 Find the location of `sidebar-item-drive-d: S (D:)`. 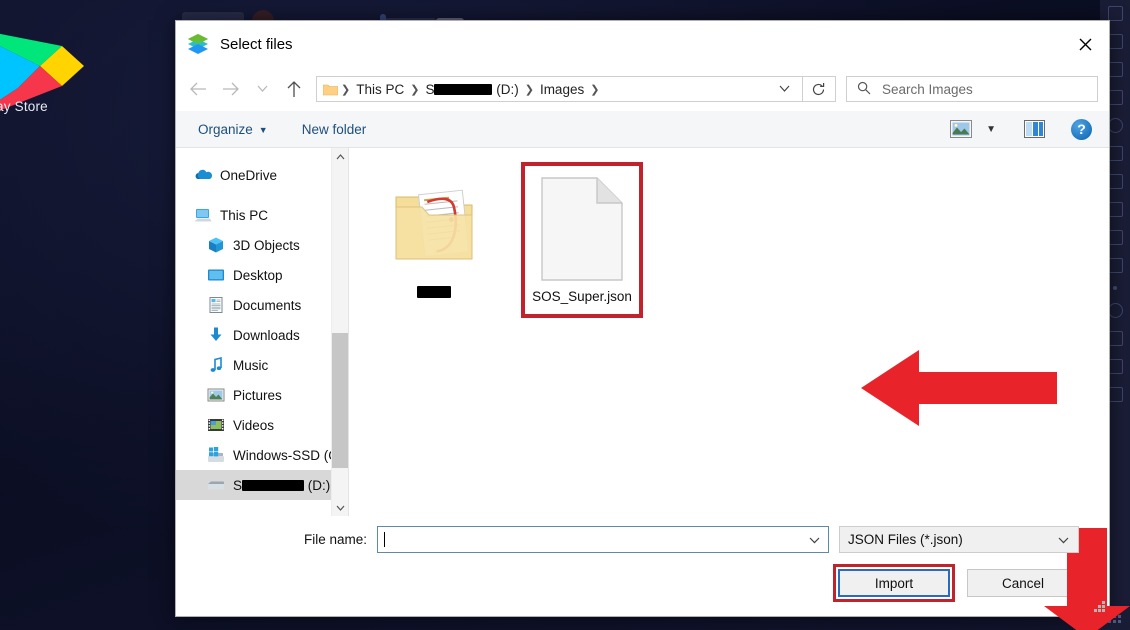

sidebar-item-drive-d: S (D:) is located at coordinates (262, 485).